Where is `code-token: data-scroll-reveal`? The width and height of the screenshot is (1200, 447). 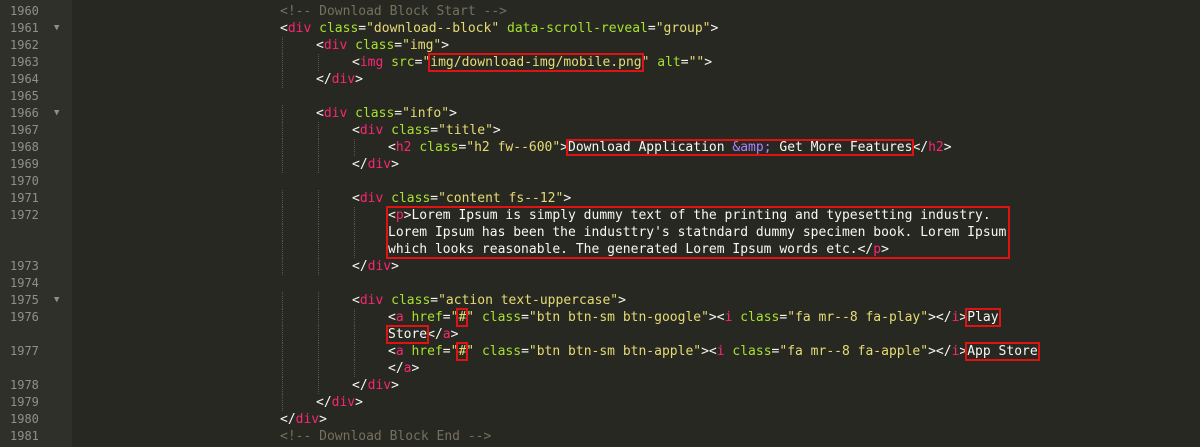 code-token: data-scroll-reveal is located at coordinates (577, 28).